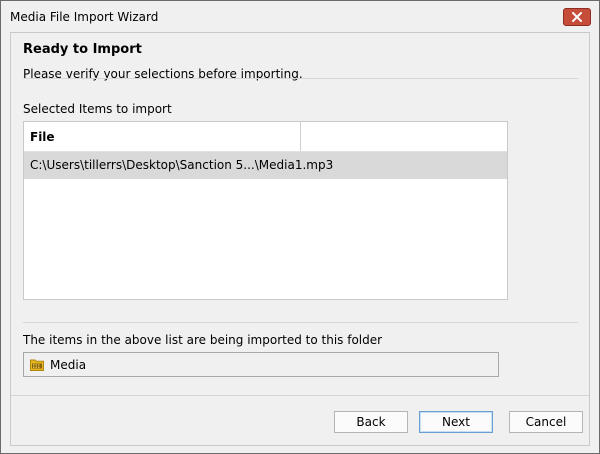 This screenshot has height=454, width=600. What do you see at coordinates (300, 395) in the screenshot?
I see `footer-divider` at bounding box center [300, 395].